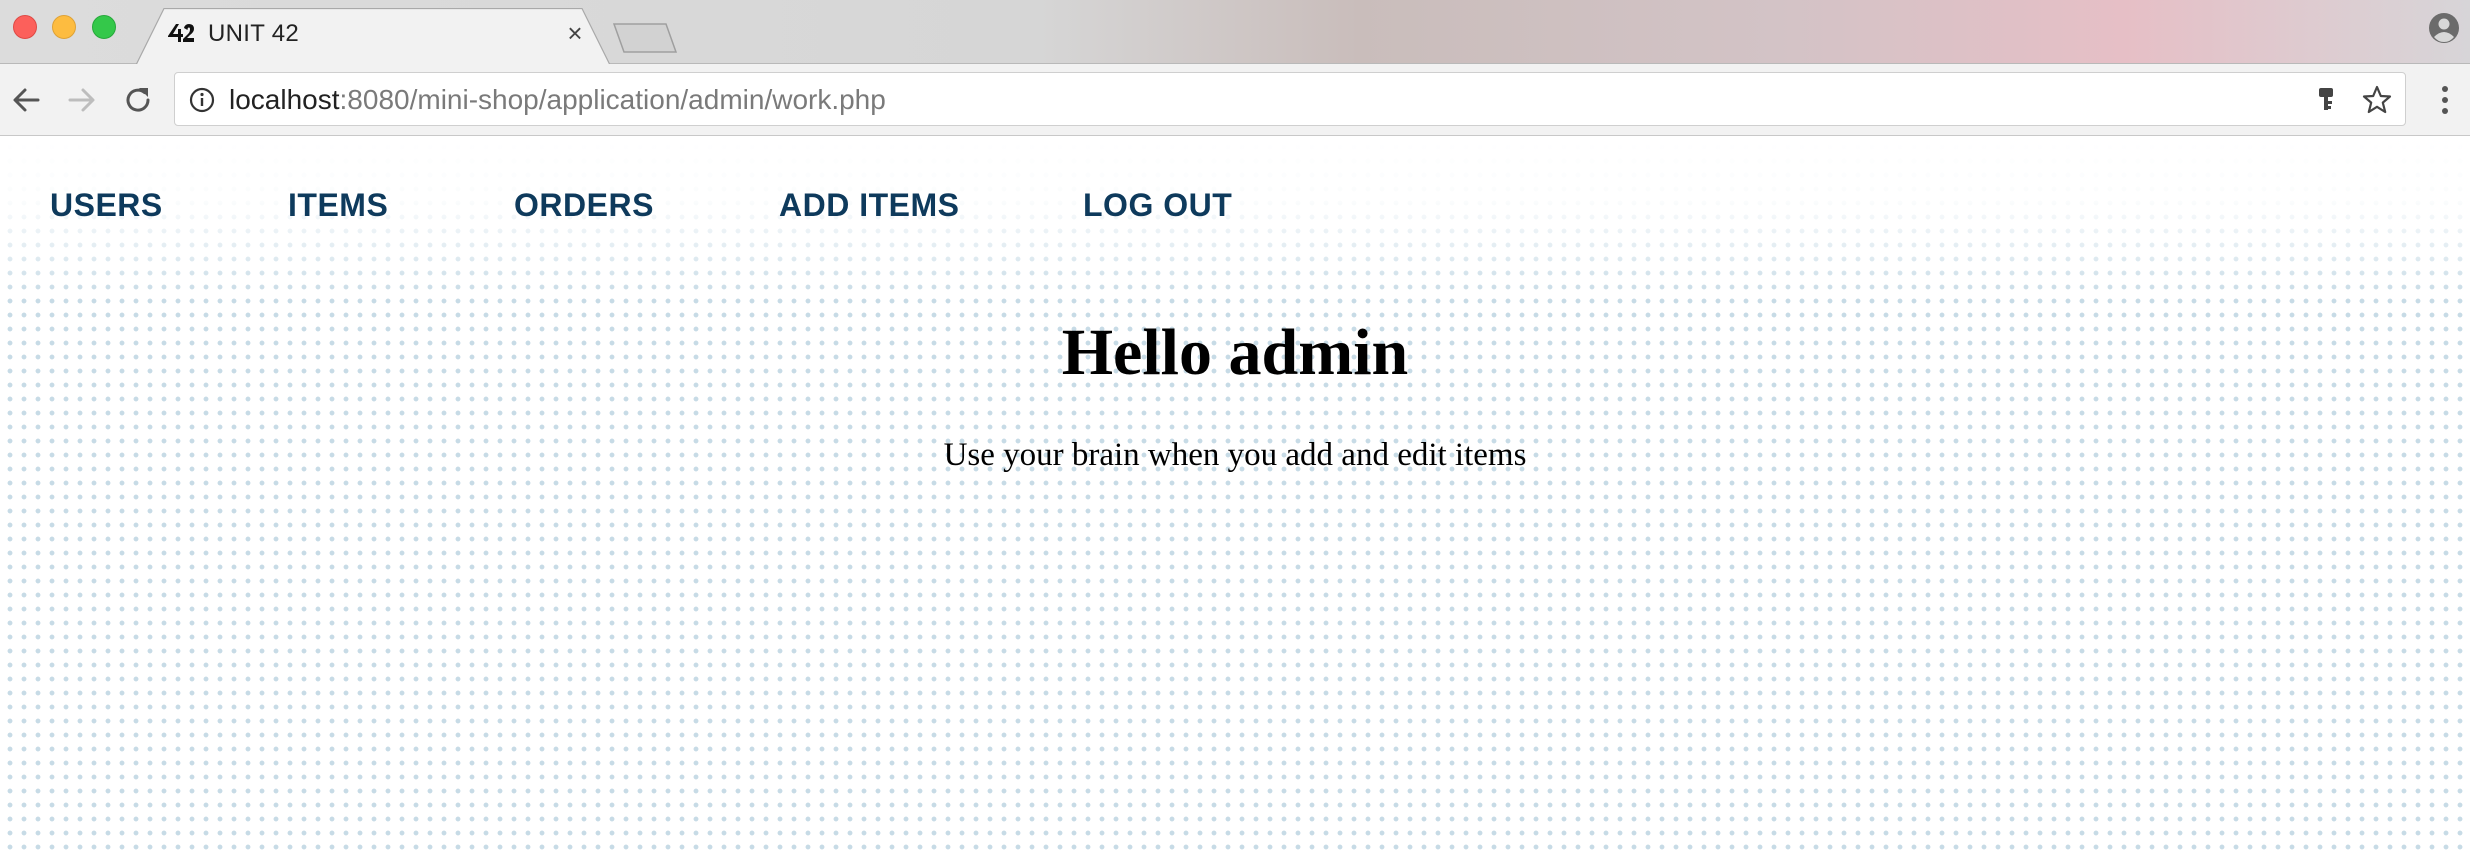 Image resolution: width=2470 pixels, height=854 pixels. I want to click on new-tab-button, so click(645, 38).